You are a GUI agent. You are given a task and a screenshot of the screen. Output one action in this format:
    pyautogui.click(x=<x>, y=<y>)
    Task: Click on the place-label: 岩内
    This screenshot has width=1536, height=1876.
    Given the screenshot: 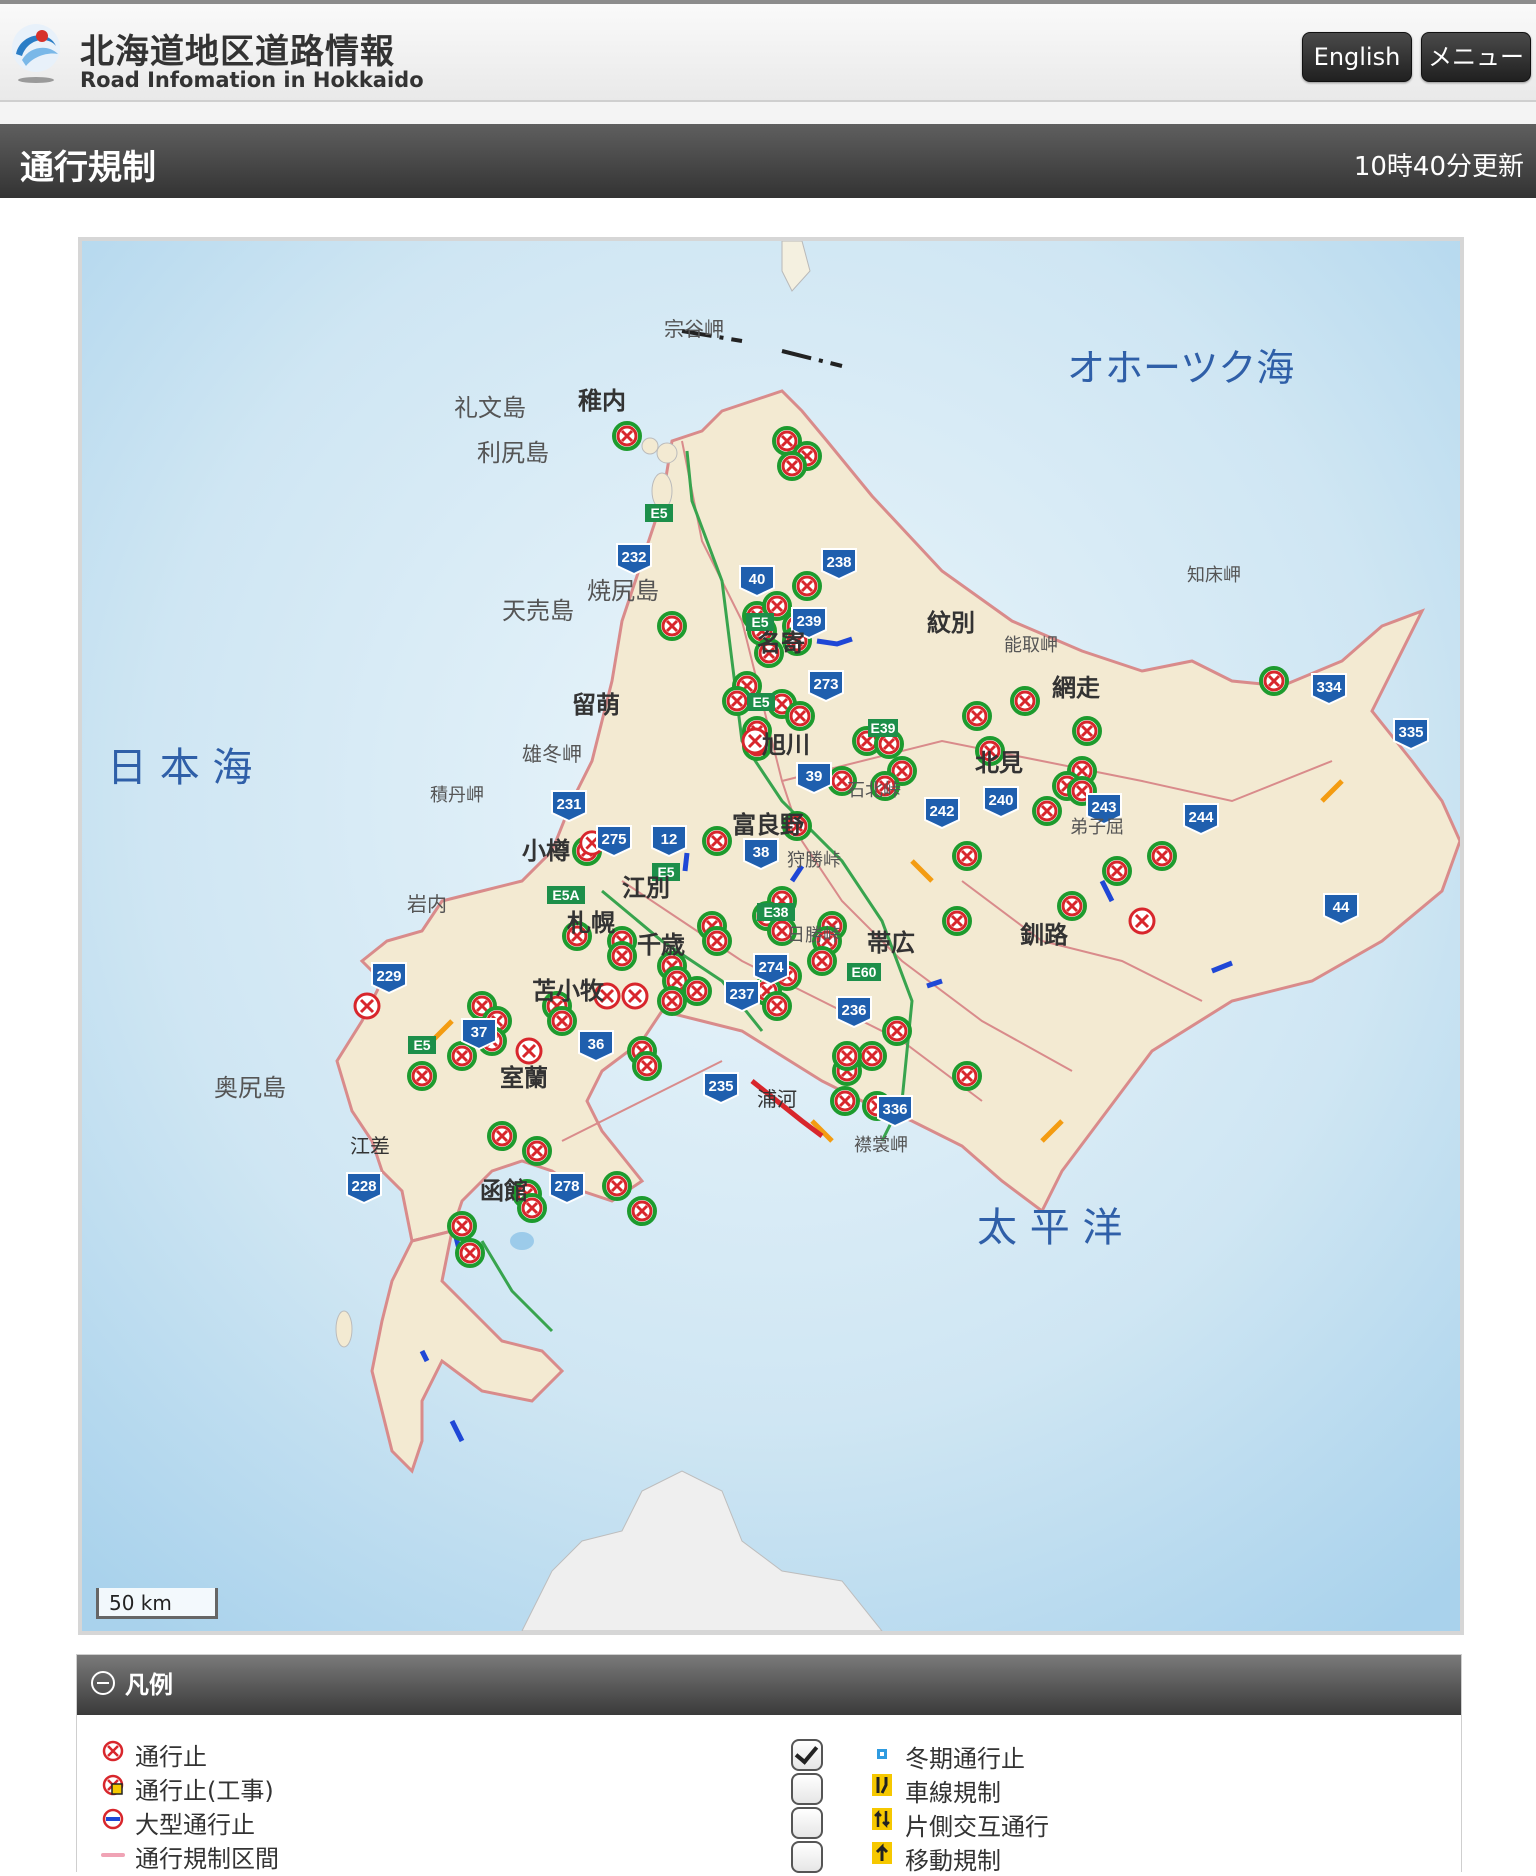 What is the action you would take?
    pyautogui.click(x=427, y=904)
    